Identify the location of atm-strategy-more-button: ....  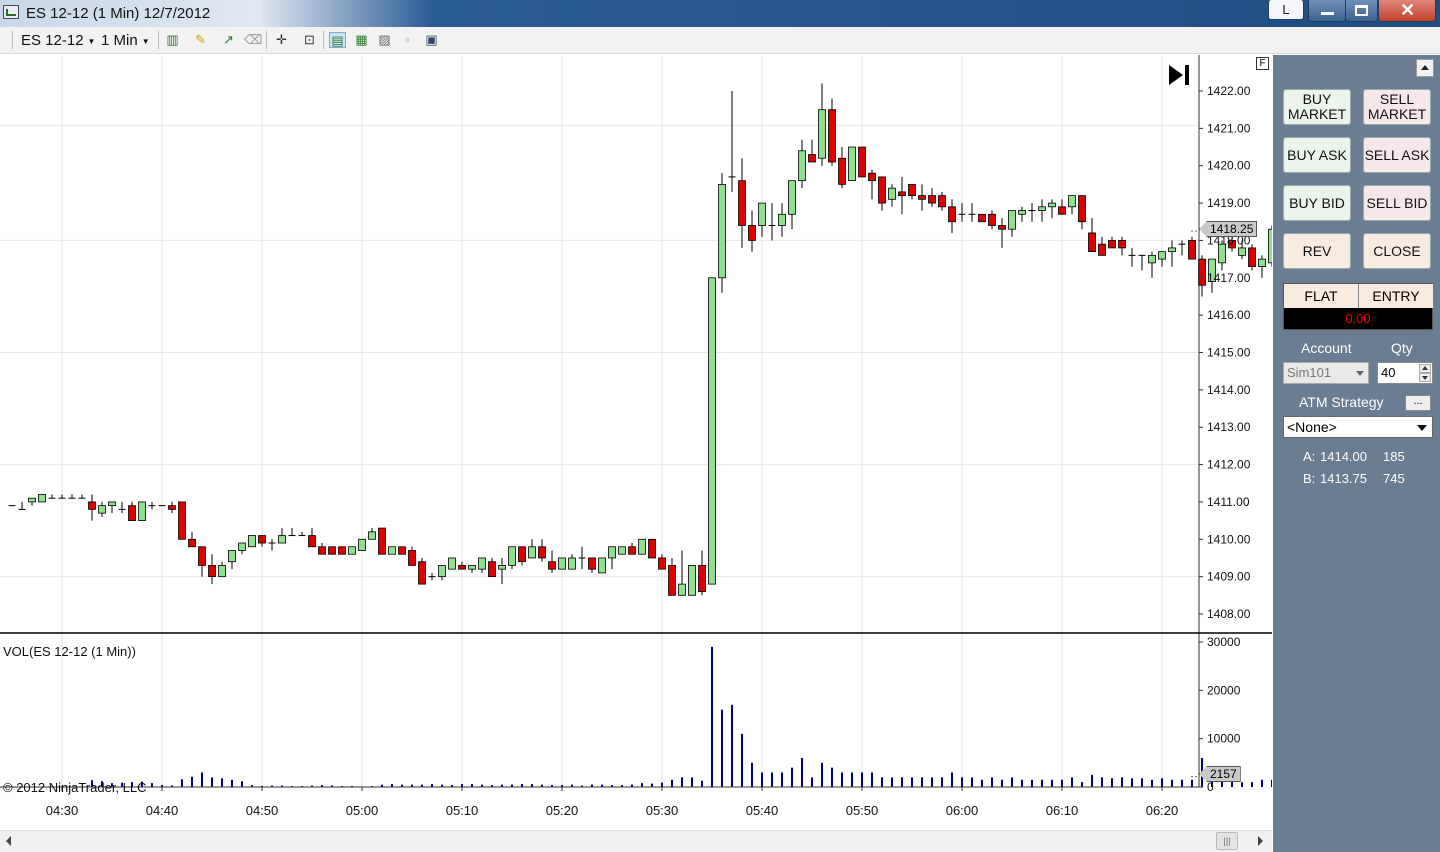
(1418, 403).